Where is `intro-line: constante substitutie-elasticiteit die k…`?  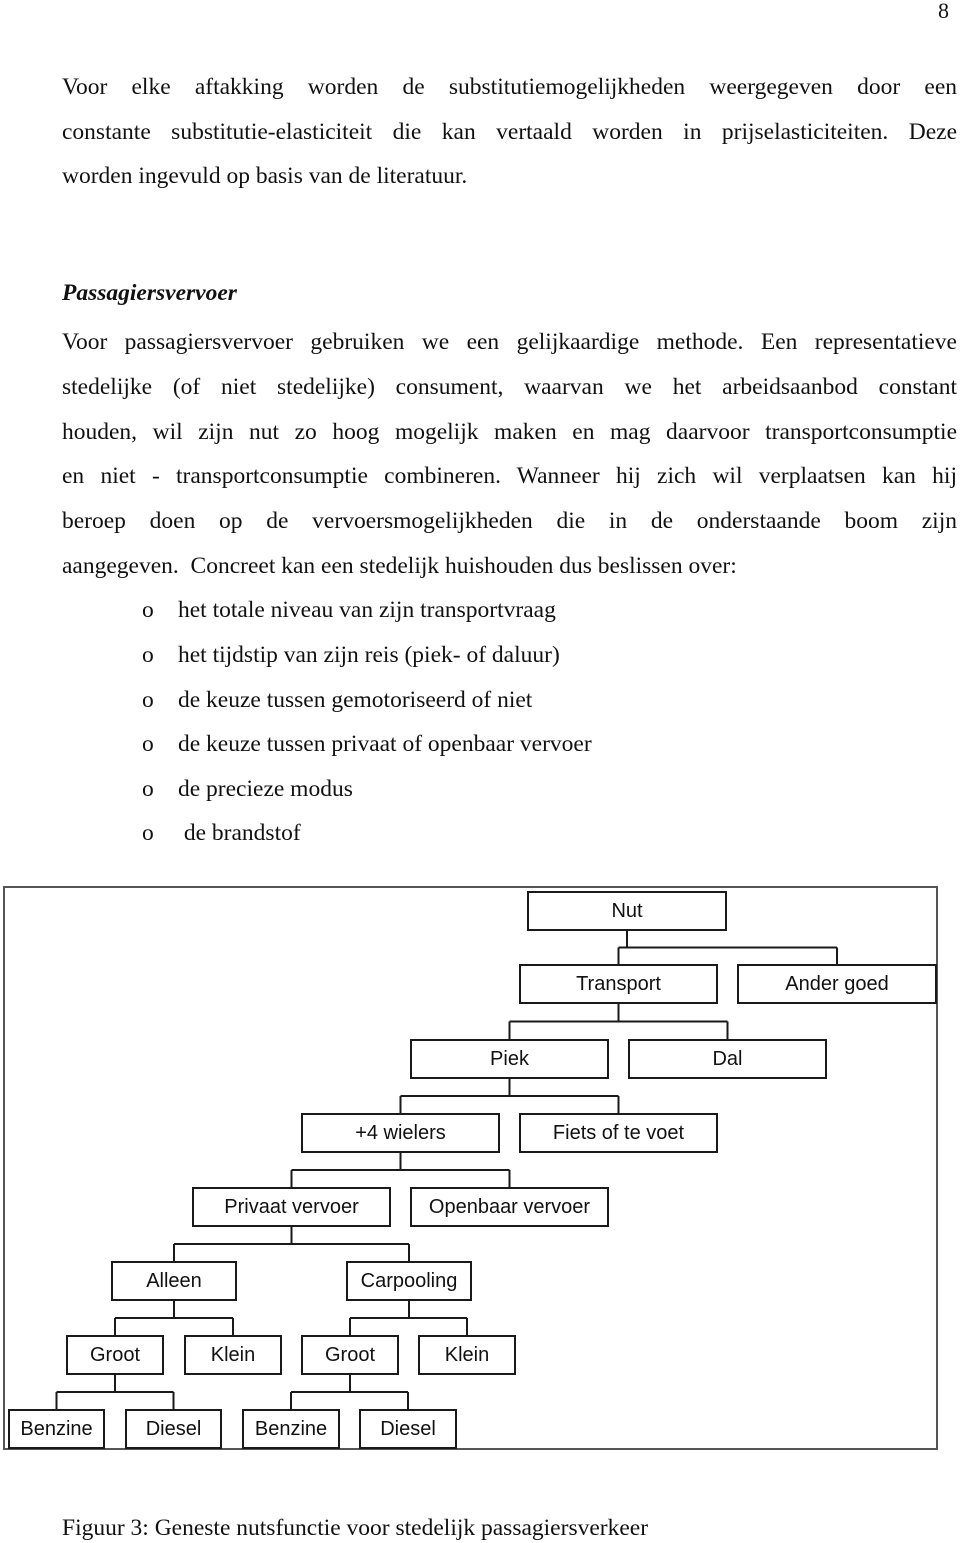 intro-line: constante substitutie-elasticiteit die k… is located at coordinates (509, 132).